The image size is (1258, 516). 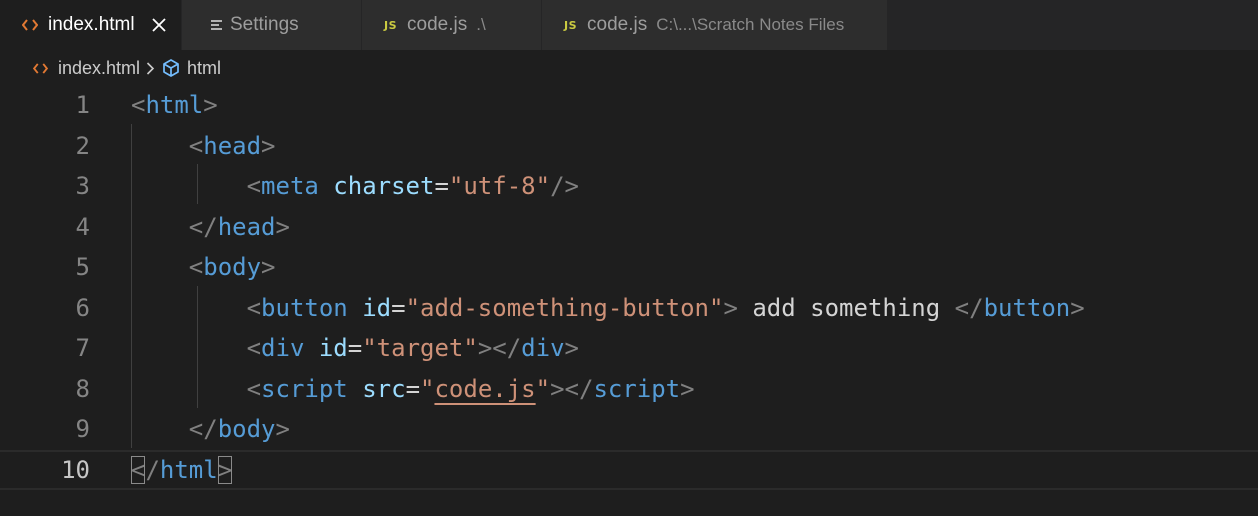 What do you see at coordinates (264, 24) in the screenshot?
I see `tab-label: Settings` at bounding box center [264, 24].